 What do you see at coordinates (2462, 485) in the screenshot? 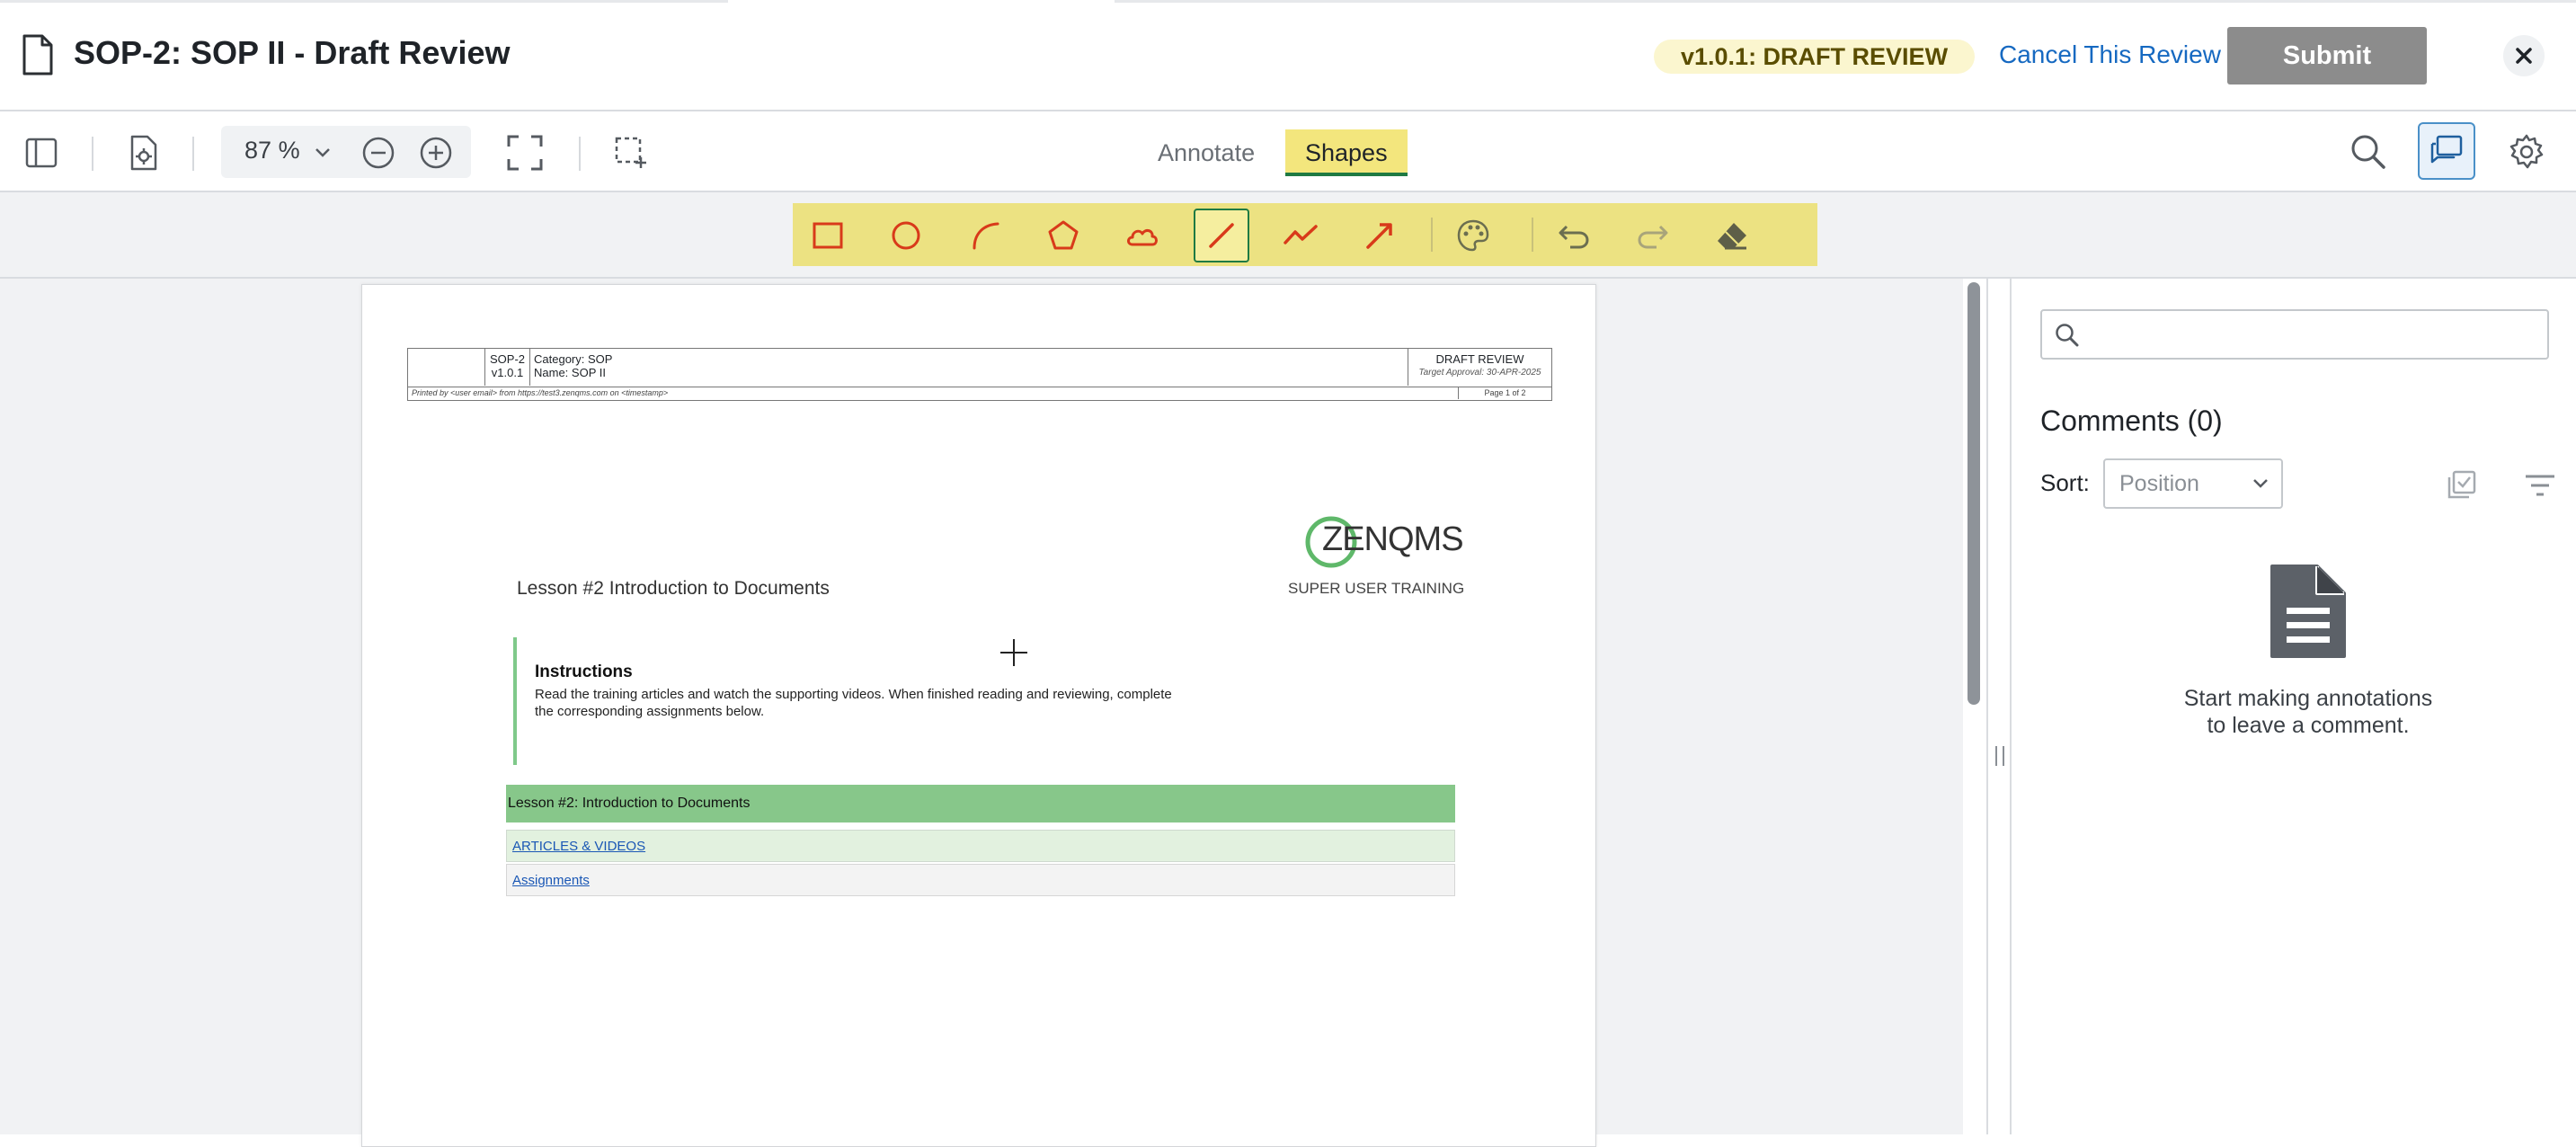
I see `multi-select-icon` at bounding box center [2462, 485].